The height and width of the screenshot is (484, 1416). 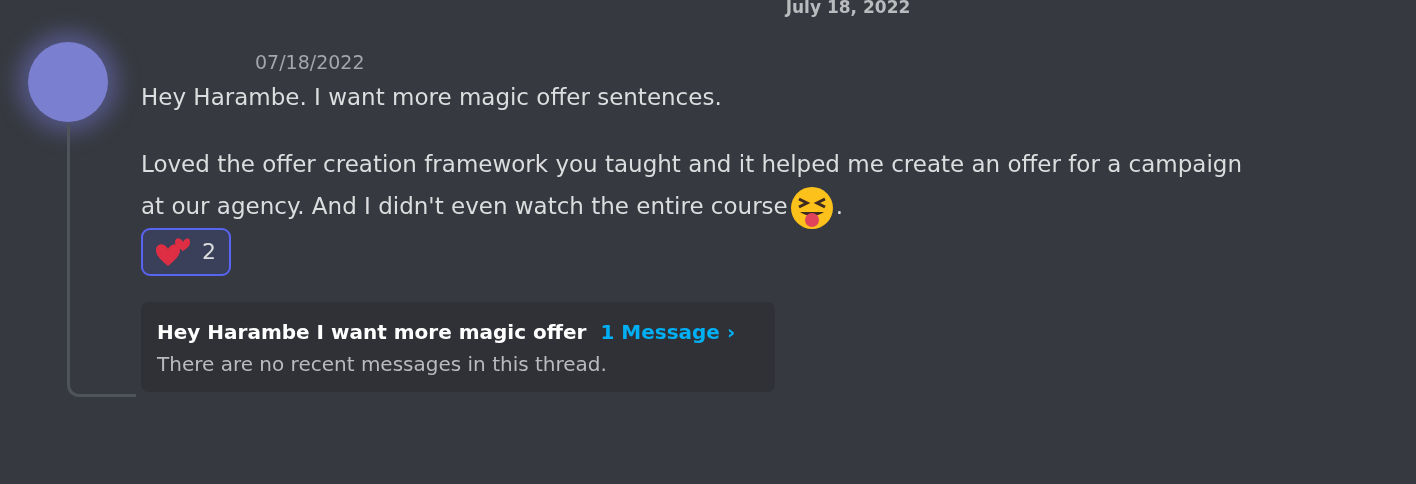 What do you see at coordinates (668, 331) in the screenshot?
I see `thread-message-link: 1 Message ›` at bounding box center [668, 331].